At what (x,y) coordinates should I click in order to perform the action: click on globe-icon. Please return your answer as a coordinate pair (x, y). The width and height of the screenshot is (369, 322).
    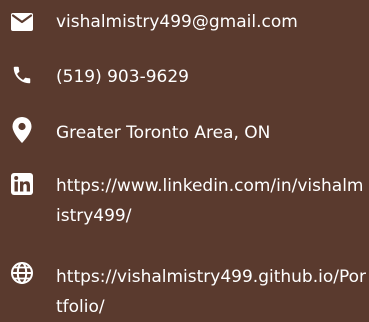
    Looking at the image, I should click on (22, 273).